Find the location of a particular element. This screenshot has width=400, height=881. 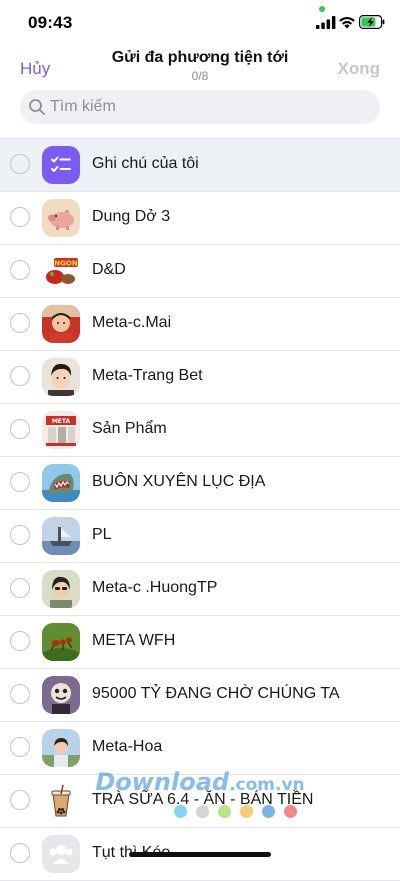

list-item: Meta-Hoa is located at coordinates (200, 748).